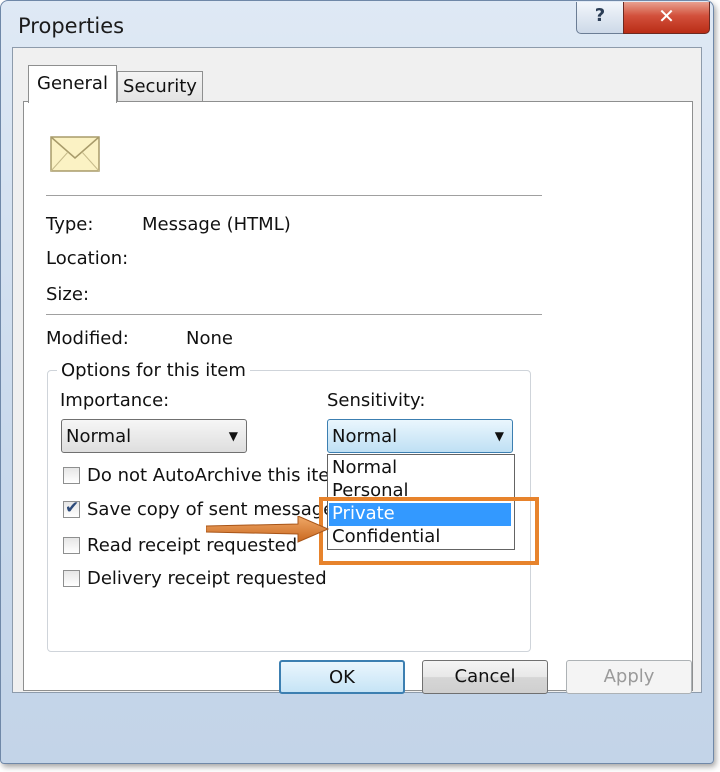 The height and width of the screenshot is (772, 720). I want to click on tab-security: Security, so click(160, 86).